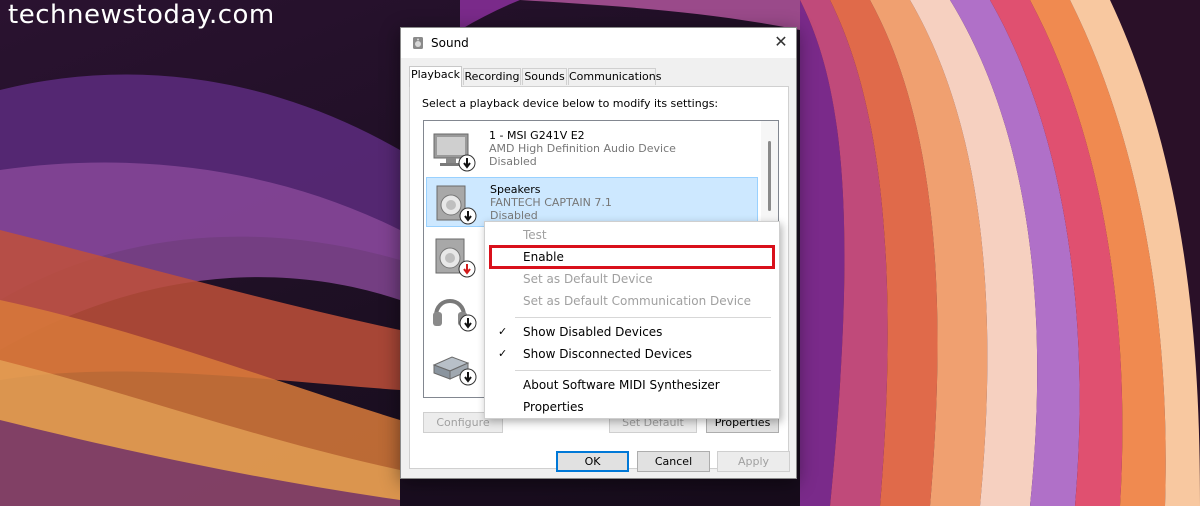 The image size is (1200, 506). Describe the element at coordinates (544, 76) in the screenshot. I see `tab-sounds: Sounds` at that location.